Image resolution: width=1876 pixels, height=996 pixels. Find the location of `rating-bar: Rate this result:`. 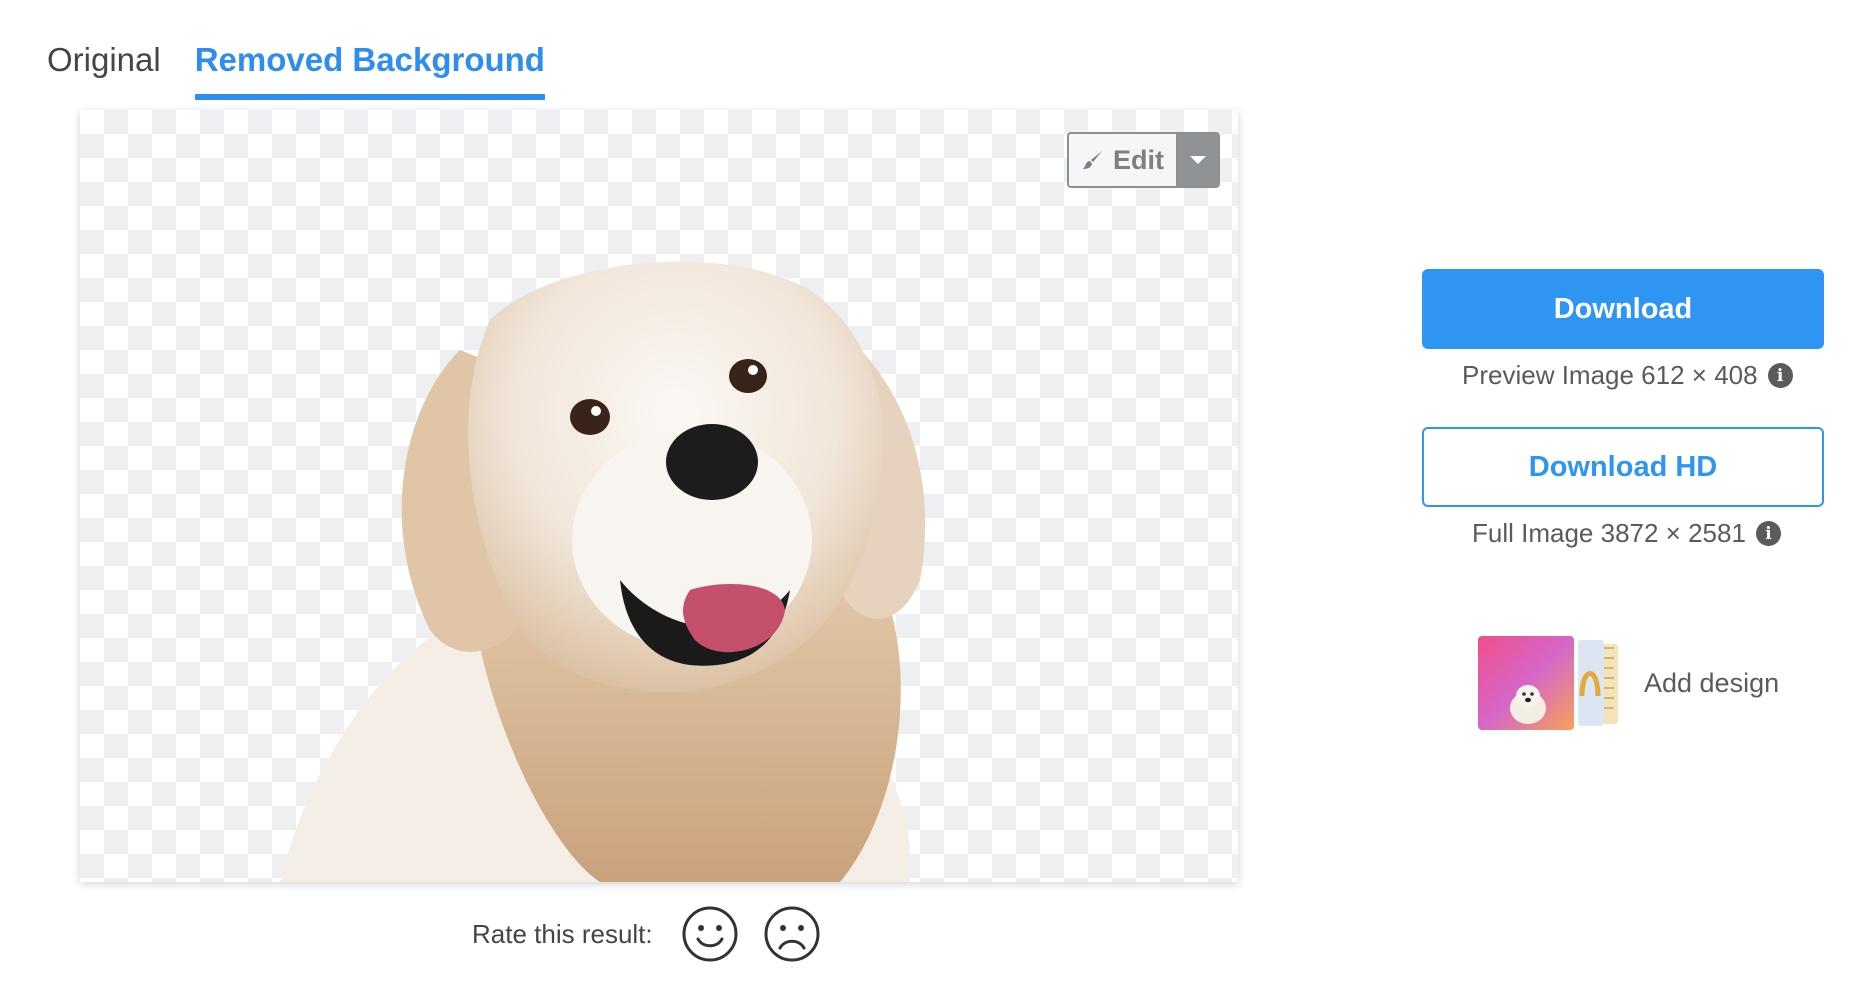

rating-bar: Rate this result: is located at coordinates (646, 934).